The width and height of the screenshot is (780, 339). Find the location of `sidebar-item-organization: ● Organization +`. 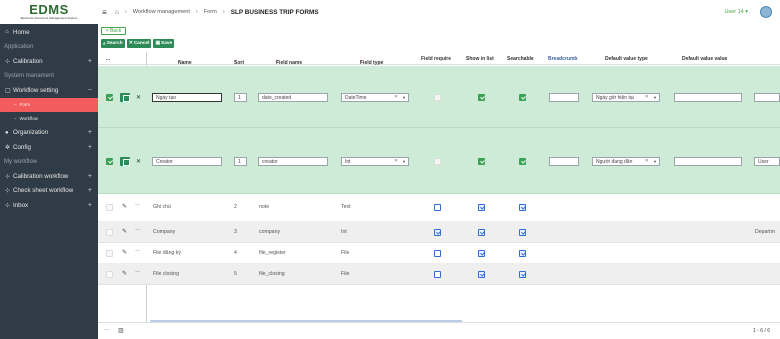

sidebar-item-organization: ● Organization + is located at coordinates (49, 133).